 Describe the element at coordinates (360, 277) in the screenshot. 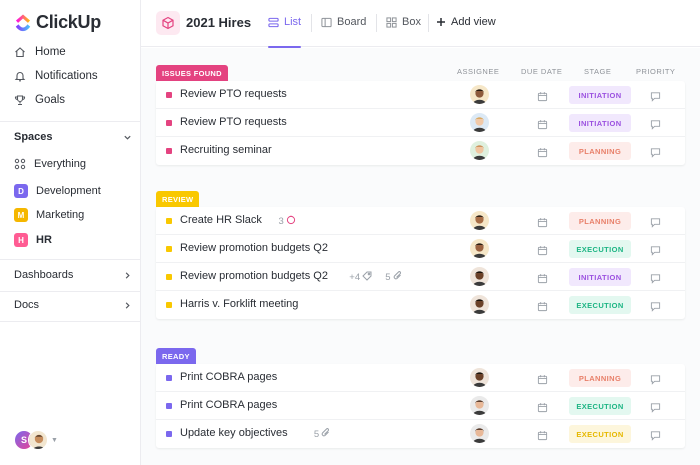

I see `task-extra-tag: +4` at that location.